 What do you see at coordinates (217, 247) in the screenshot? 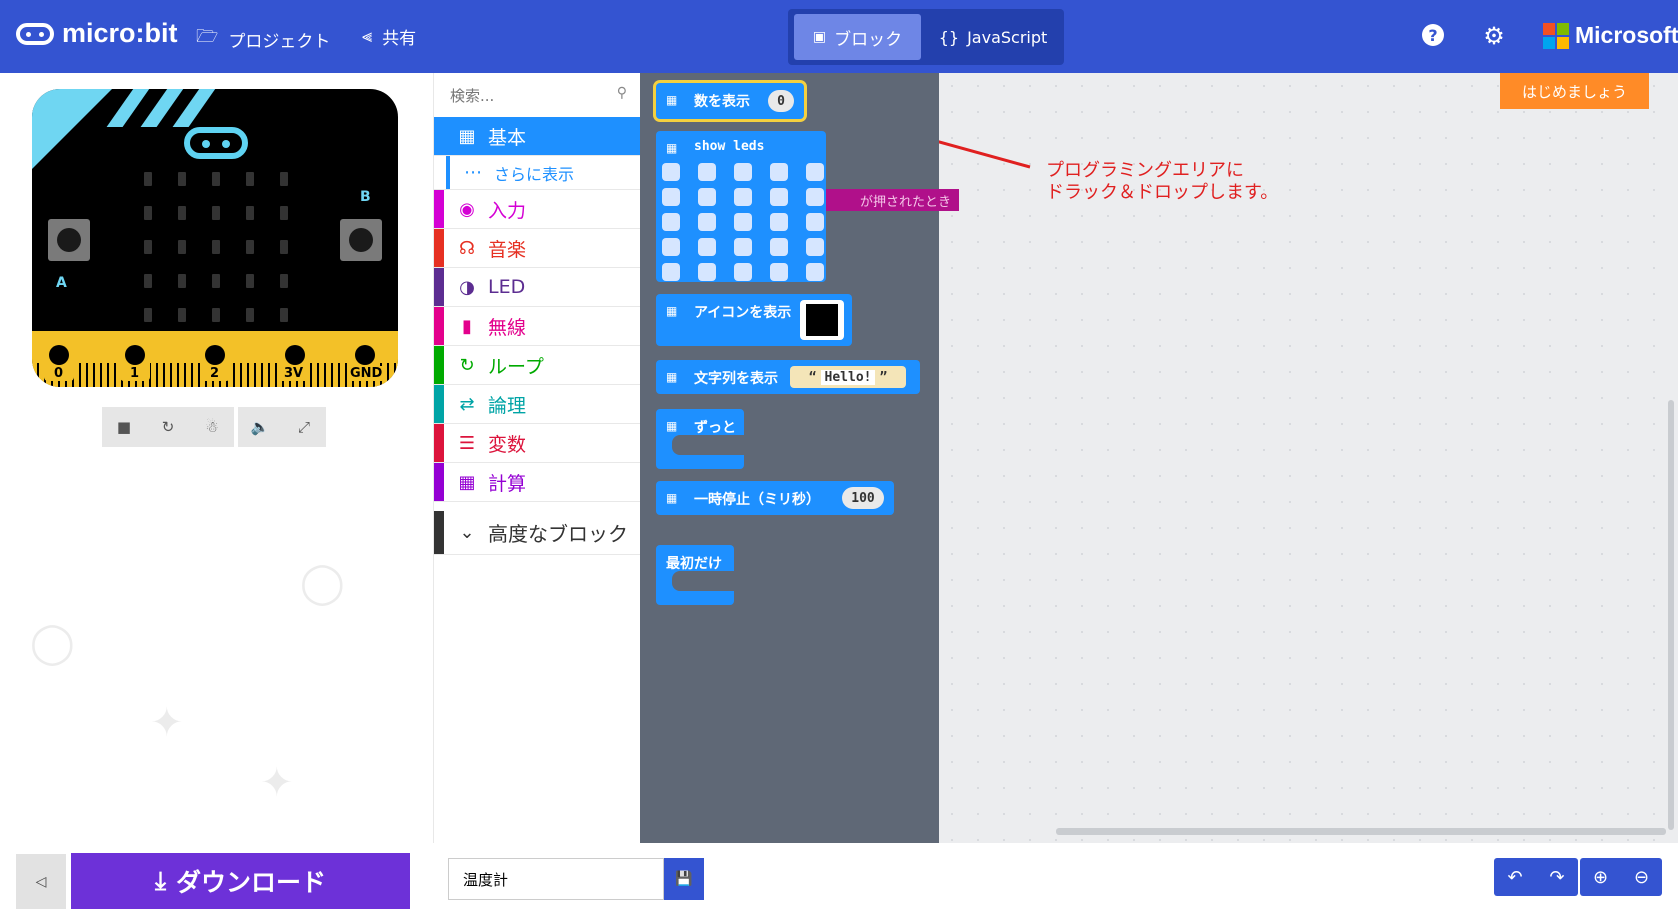
I see `led-matrix` at bounding box center [217, 247].